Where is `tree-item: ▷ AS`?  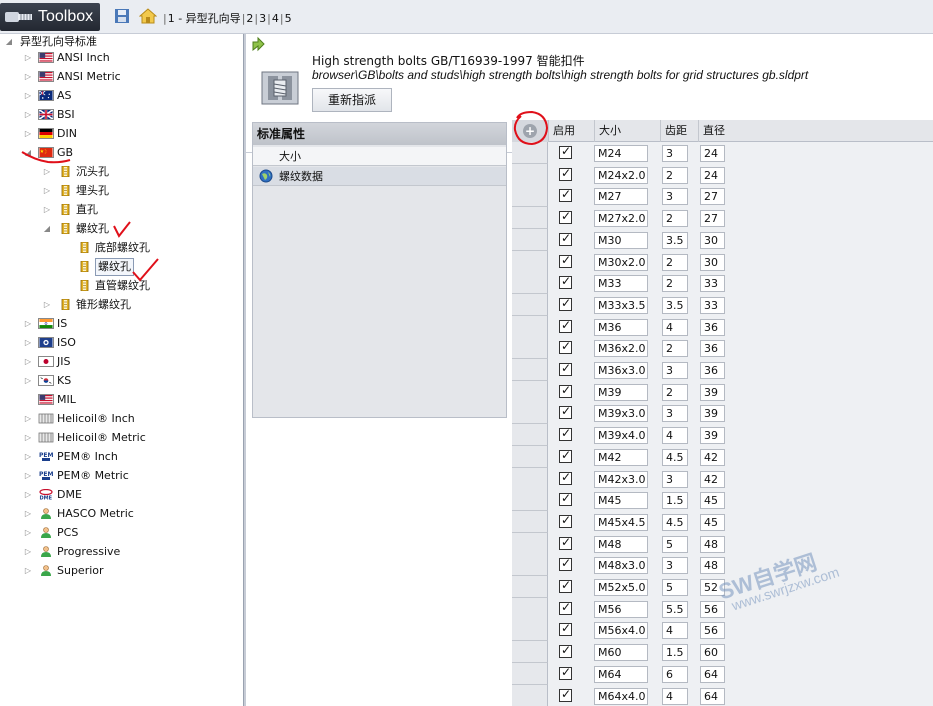
tree-item: ▷ AS is located at coordinates (120, 96).